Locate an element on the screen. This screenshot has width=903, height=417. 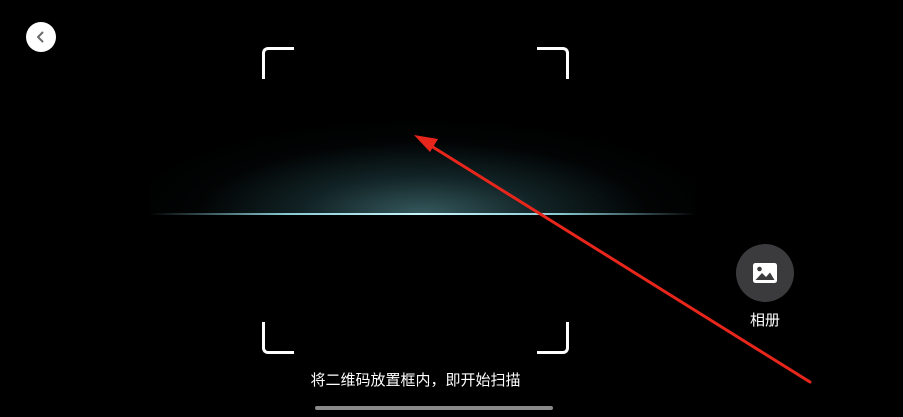
home-indicator is located at coordinates (434, 408).